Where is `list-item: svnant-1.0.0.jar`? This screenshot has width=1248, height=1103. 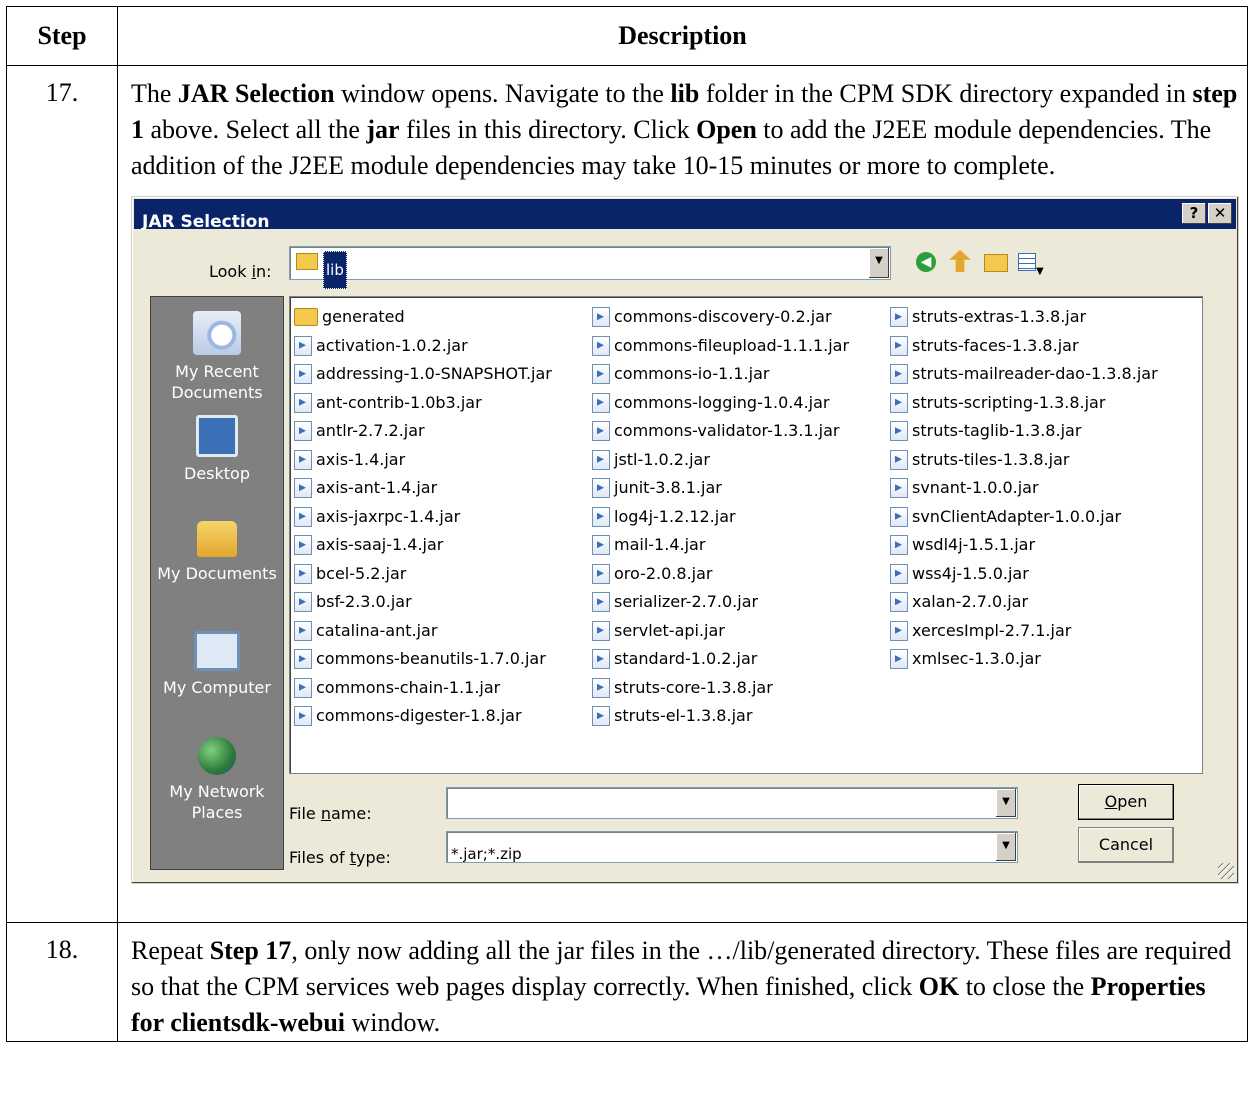 list-item: svnant-1.0.0.jar is located at coordinates (1024, 488).